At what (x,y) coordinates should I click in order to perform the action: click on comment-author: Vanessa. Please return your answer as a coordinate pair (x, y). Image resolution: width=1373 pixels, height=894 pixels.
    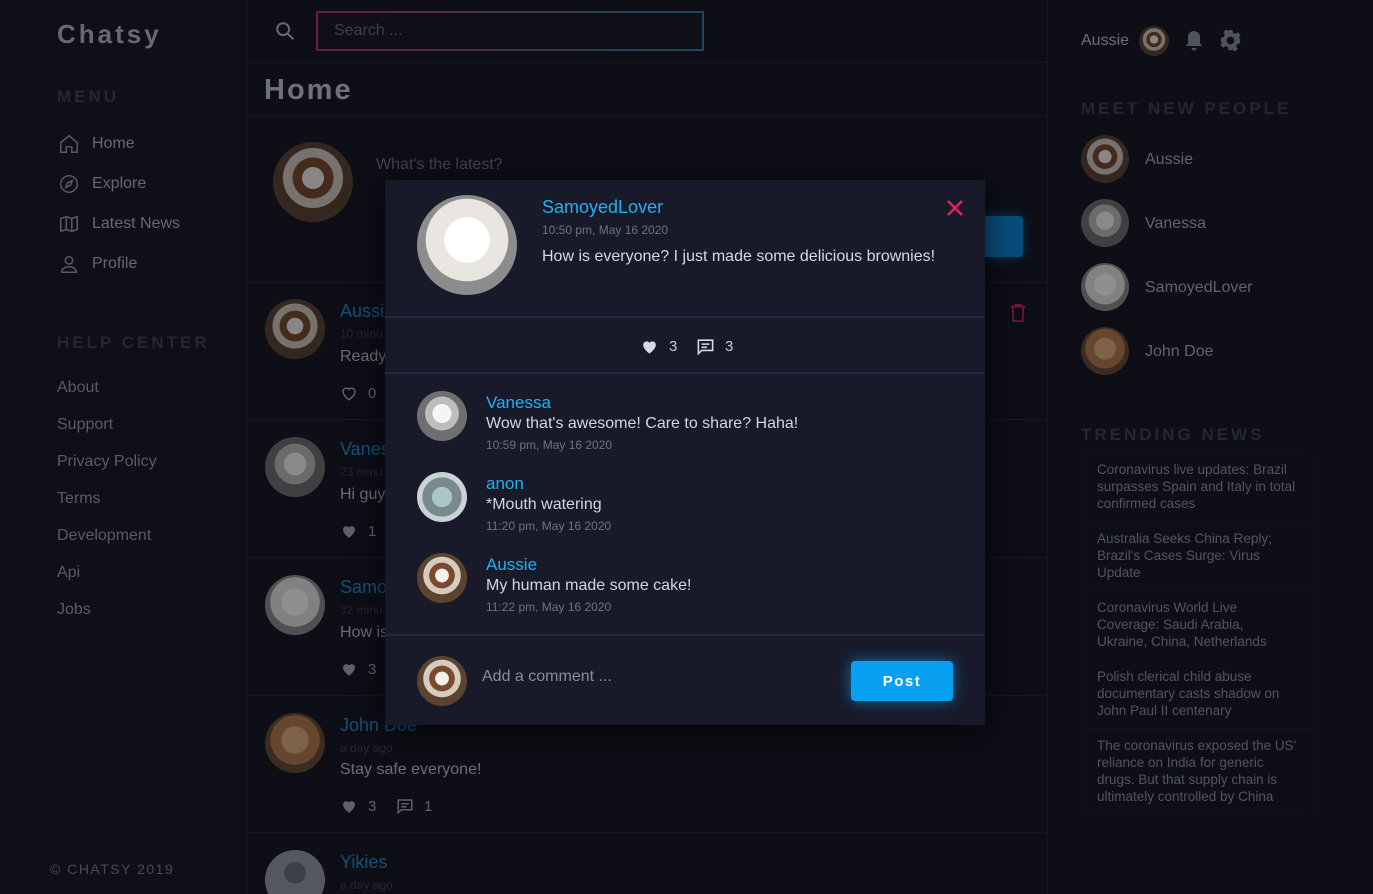
    Looking at the image, I should click on (518, 403).